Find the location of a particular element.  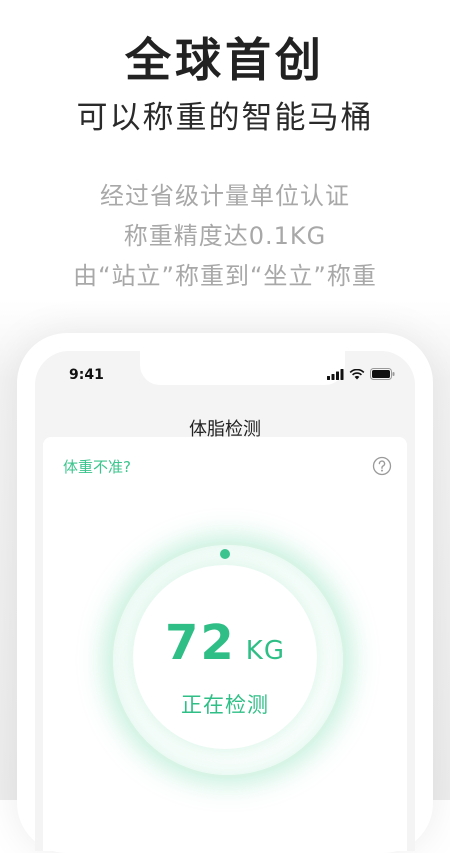

detection-status: 正在检测 is located at coordinates (225, 705).